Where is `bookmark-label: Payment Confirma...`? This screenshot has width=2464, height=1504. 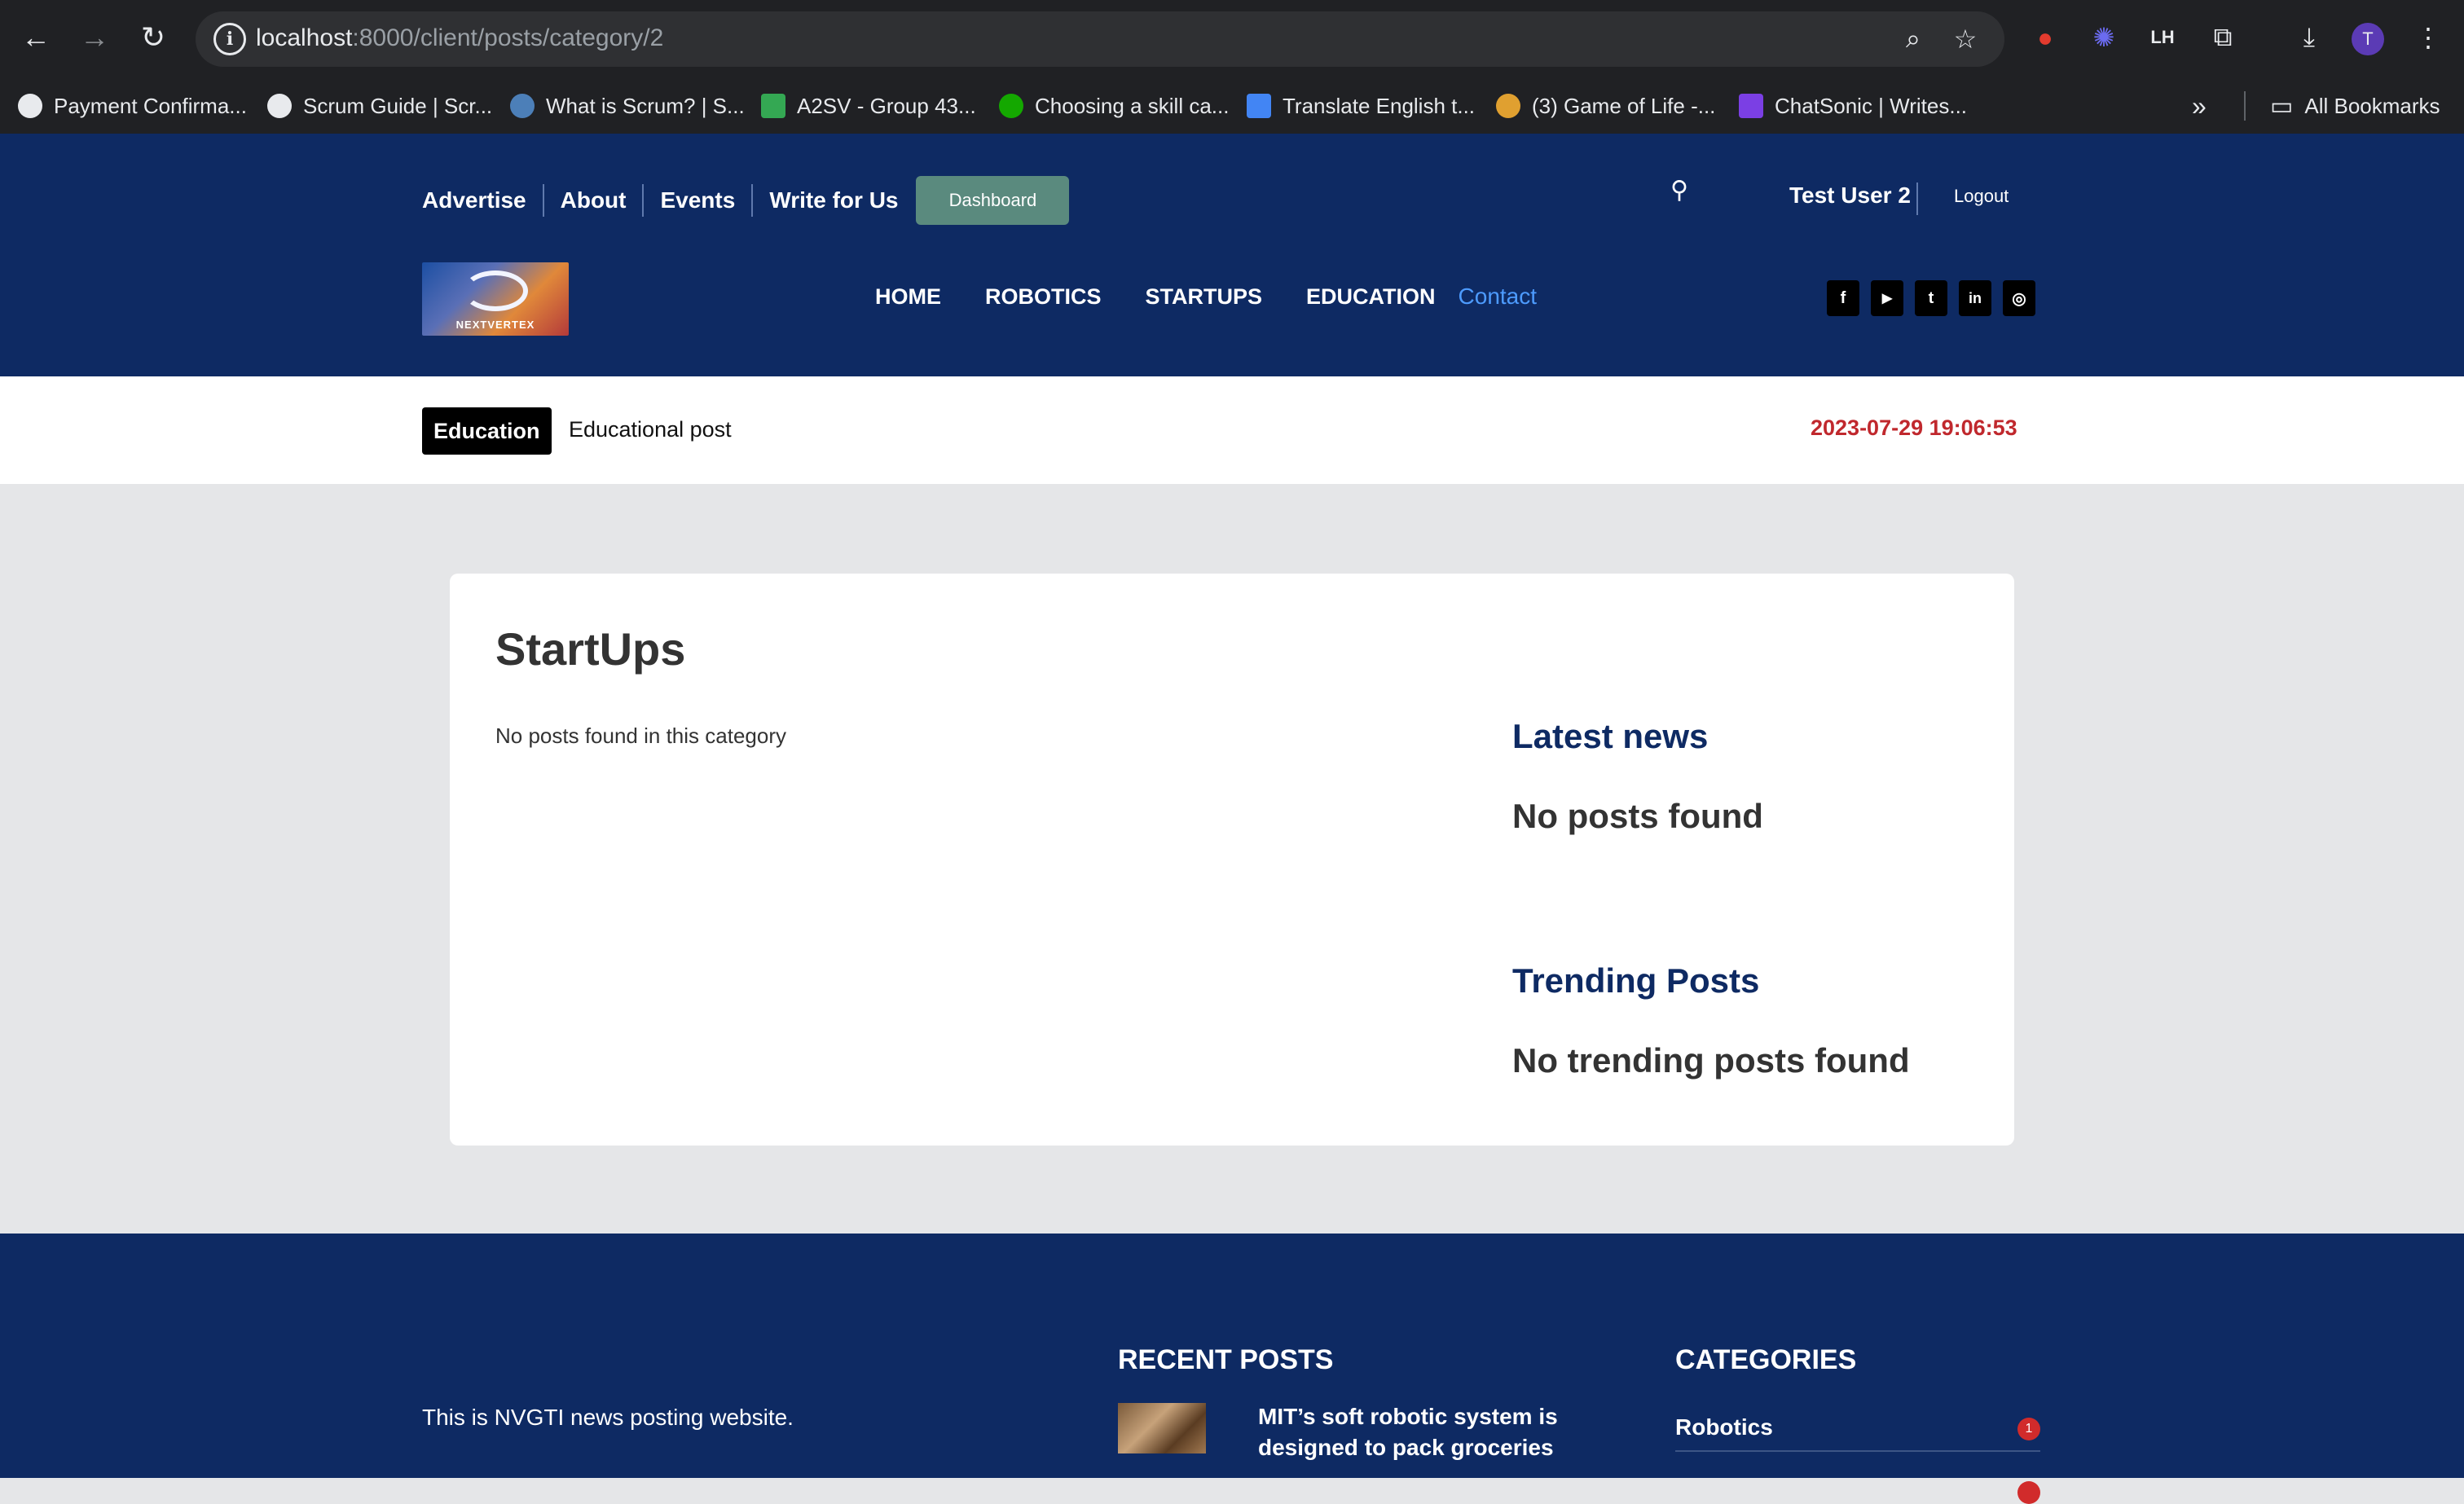 bookmark-label: Payment Confirma... is located at coordinates (150, 106).